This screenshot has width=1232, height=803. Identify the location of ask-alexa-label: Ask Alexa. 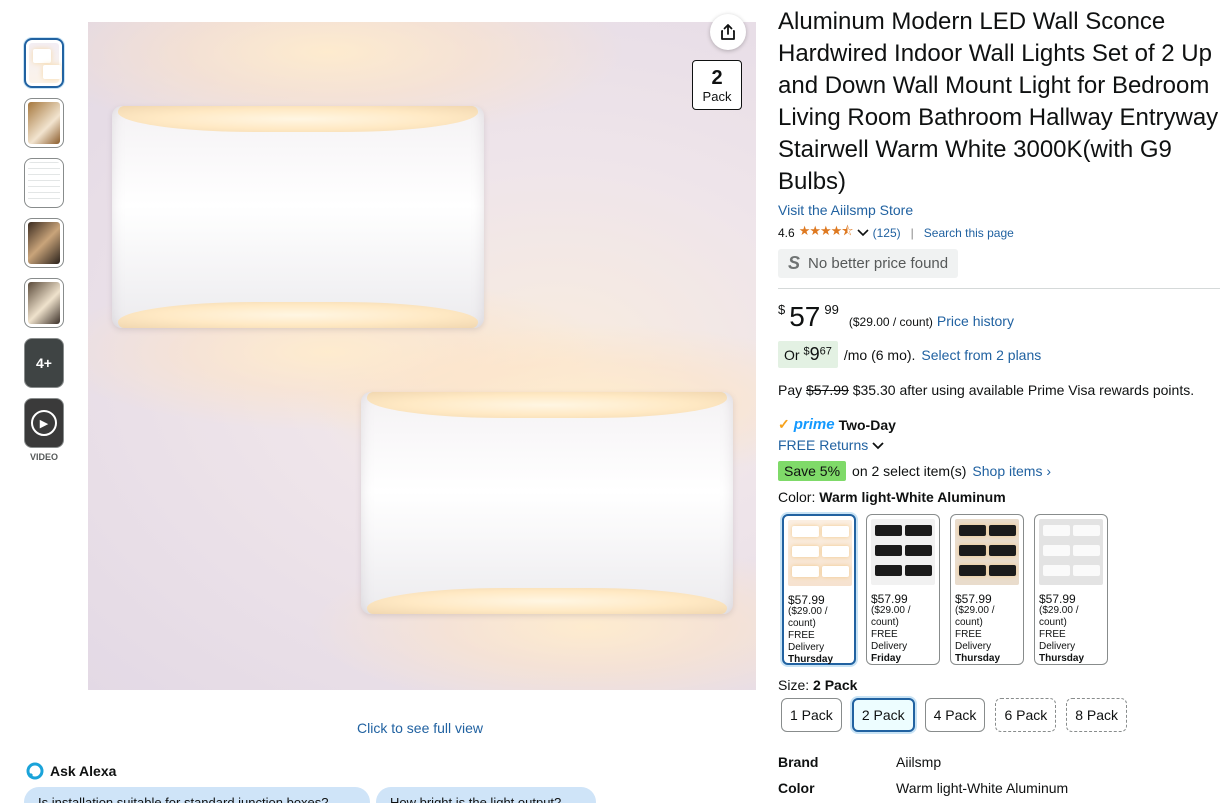
(83, 771).